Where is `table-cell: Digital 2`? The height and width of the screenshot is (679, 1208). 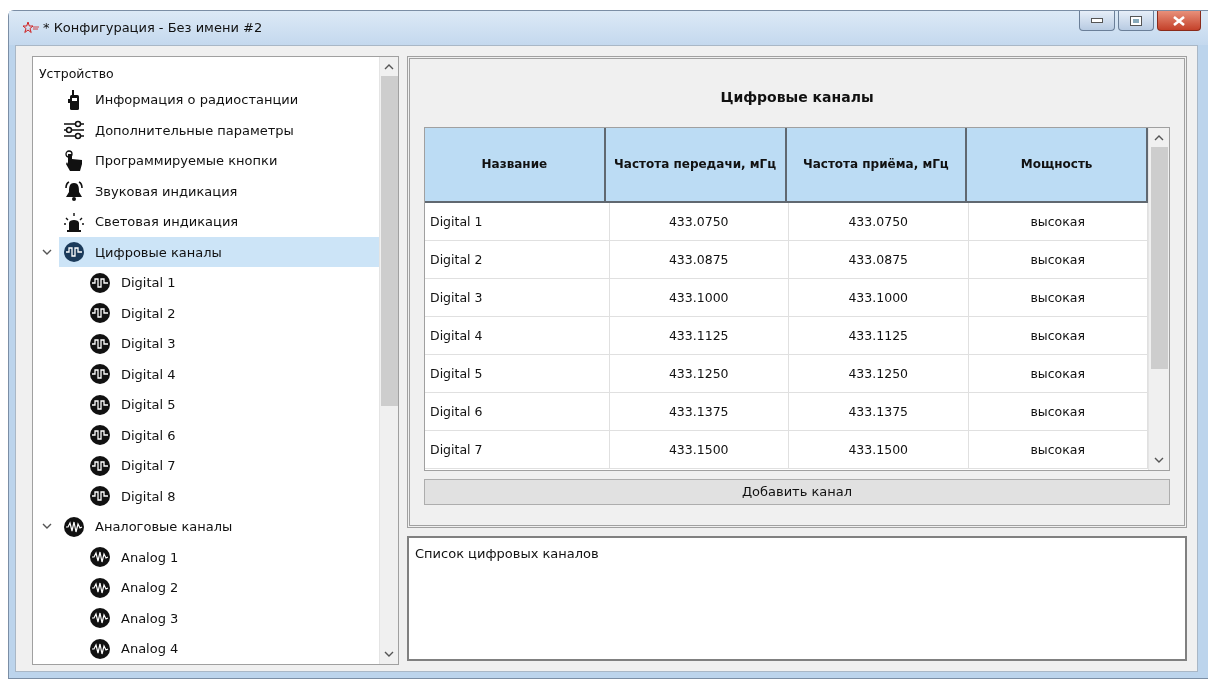
table-cell: Digital 2 is located at coordinates (517, 259).